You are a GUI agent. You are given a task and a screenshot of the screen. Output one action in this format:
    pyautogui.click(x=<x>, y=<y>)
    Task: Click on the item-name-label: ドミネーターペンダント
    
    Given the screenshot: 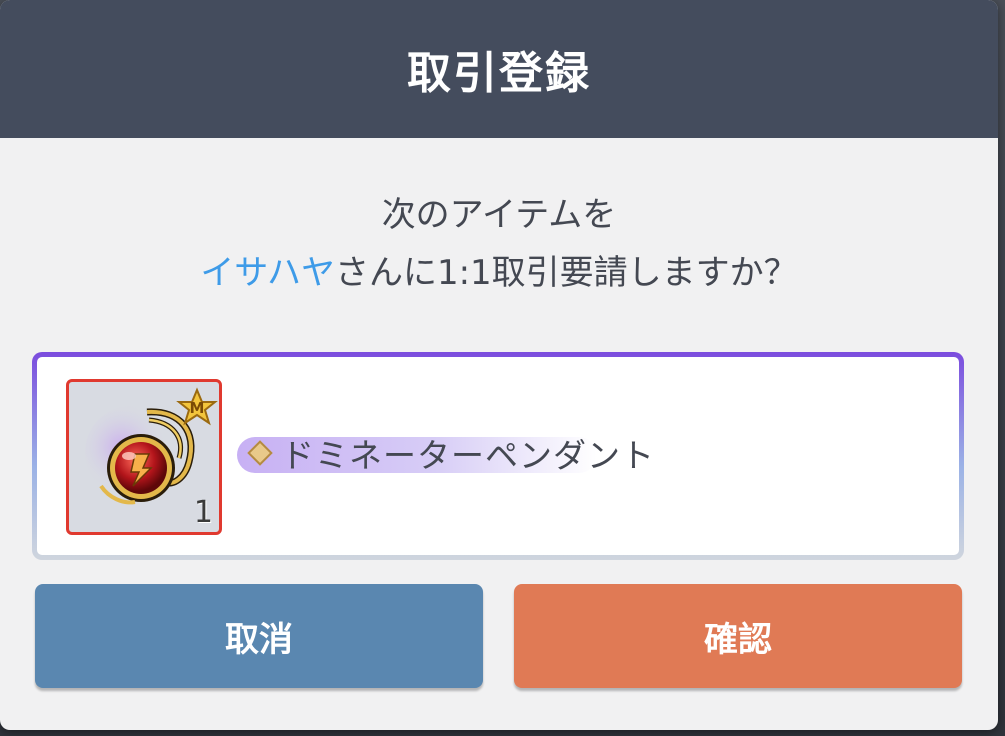 What is the action you would take?
    pyautogui.click(x=446, y=454)
    